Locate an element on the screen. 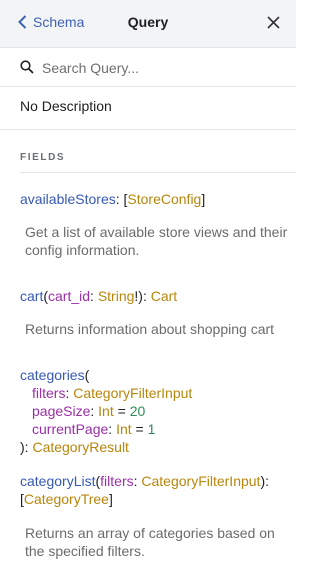  field-available-stores: availableStores: [StoreConfig] is located at coordinates (113, 199).